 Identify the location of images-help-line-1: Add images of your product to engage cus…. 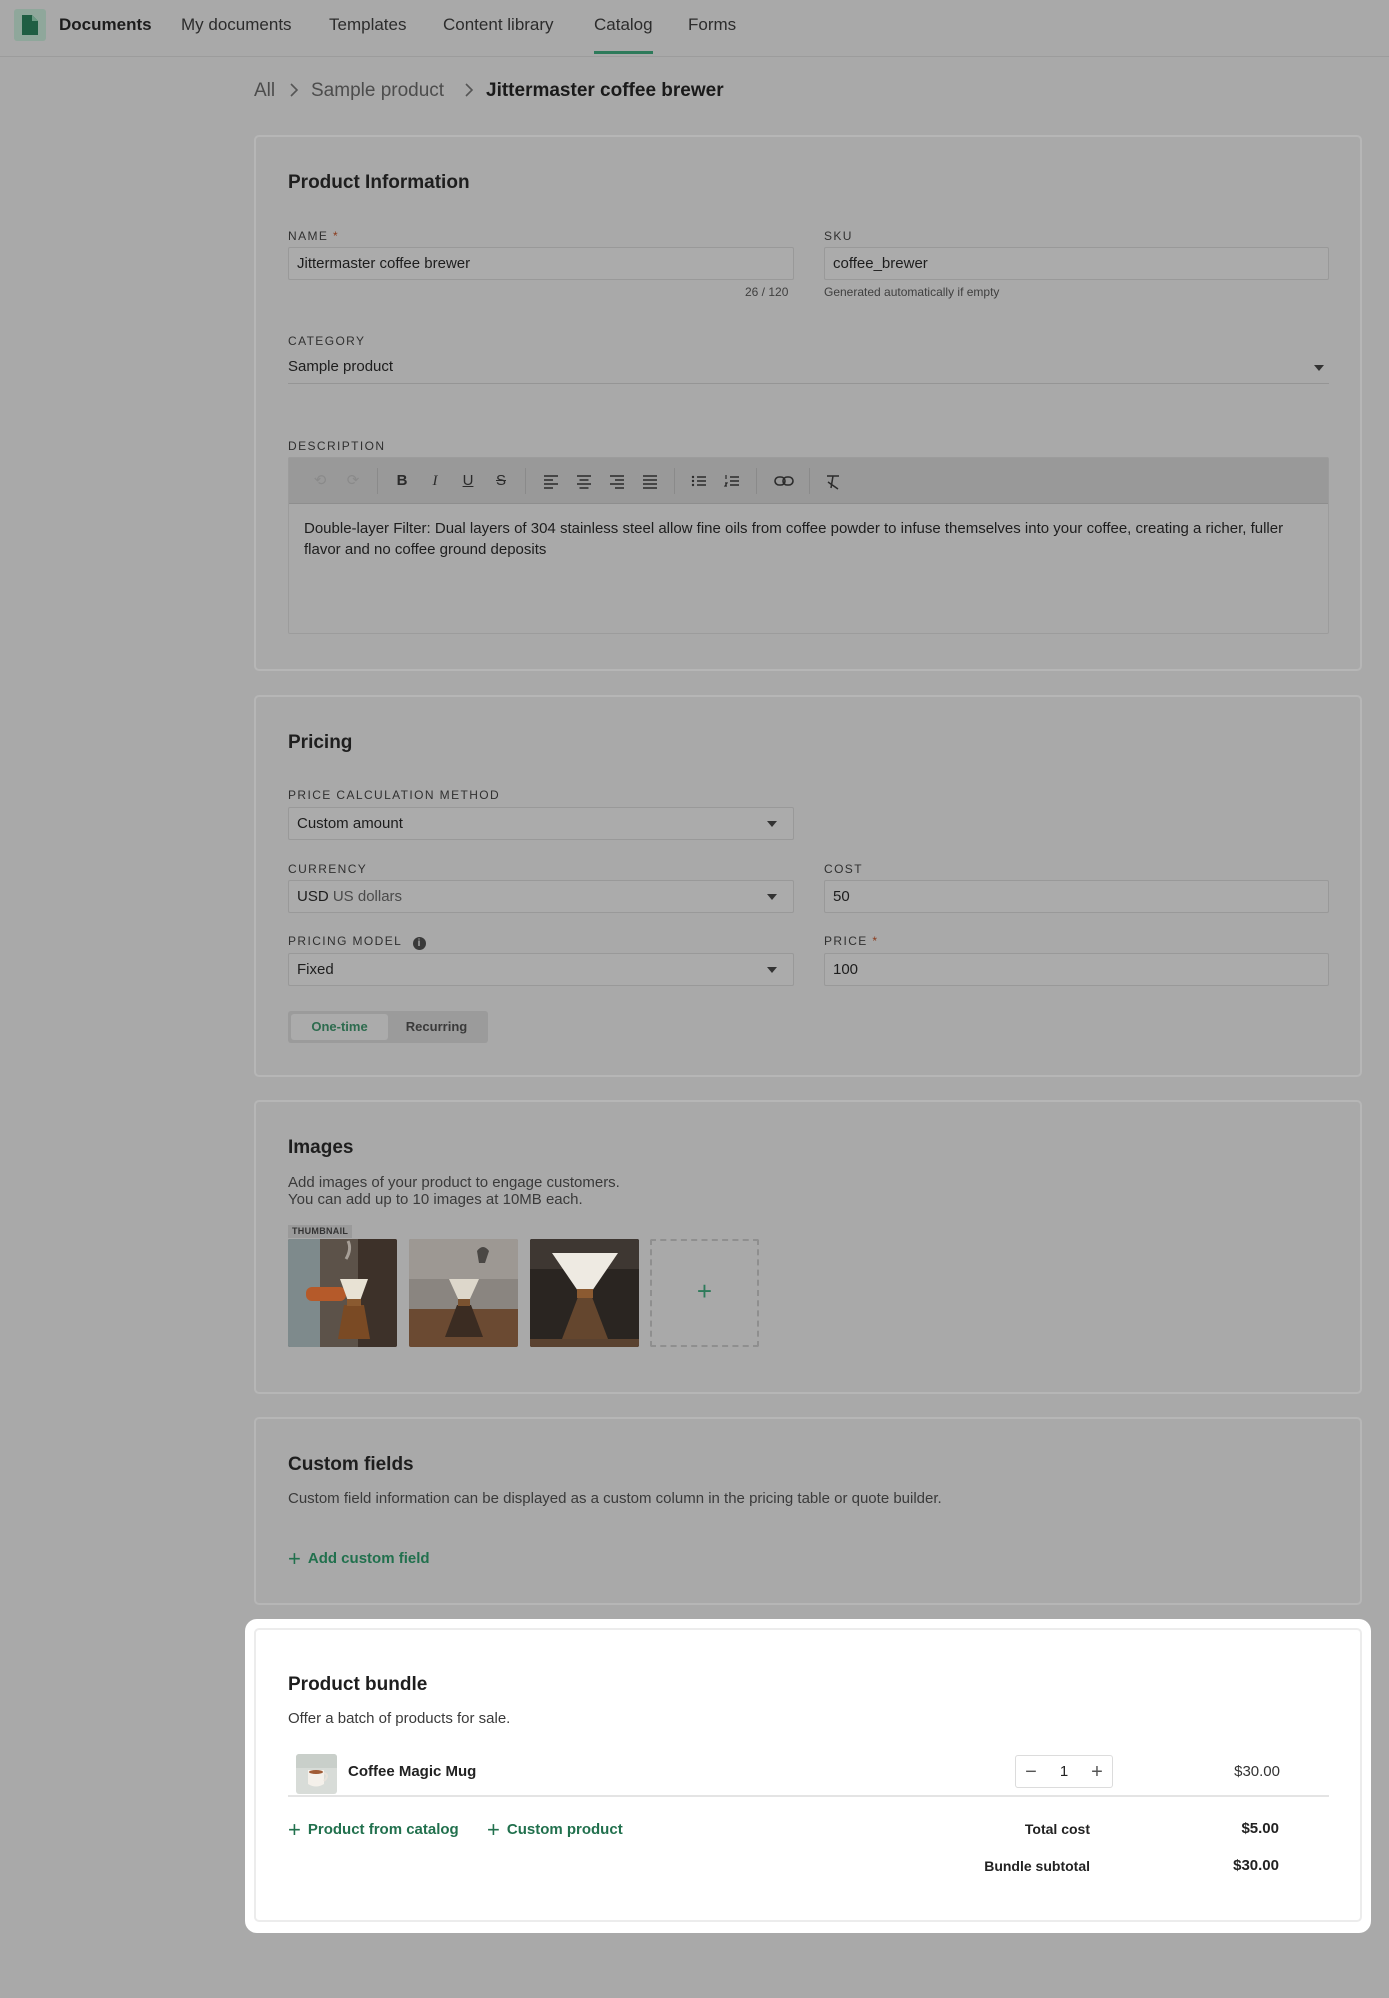
(454, 1182).